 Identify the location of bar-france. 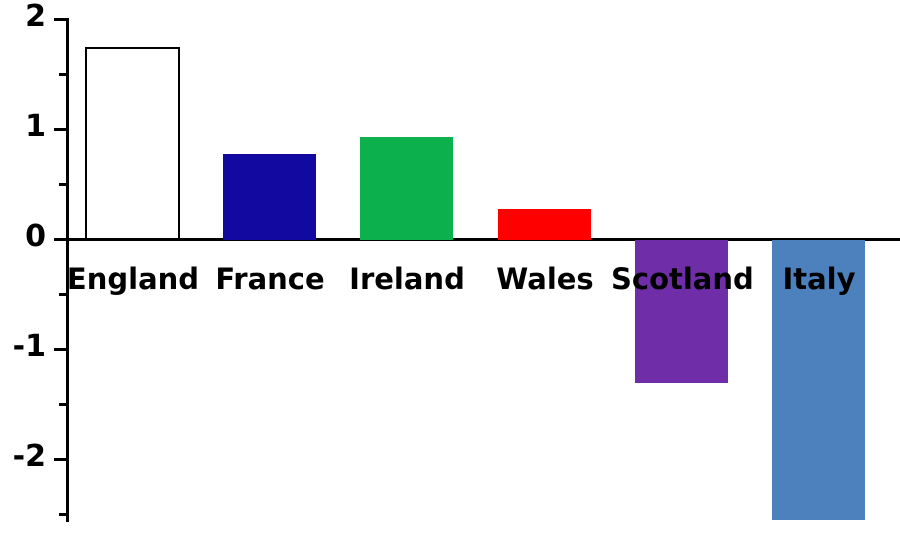
(269, 197).